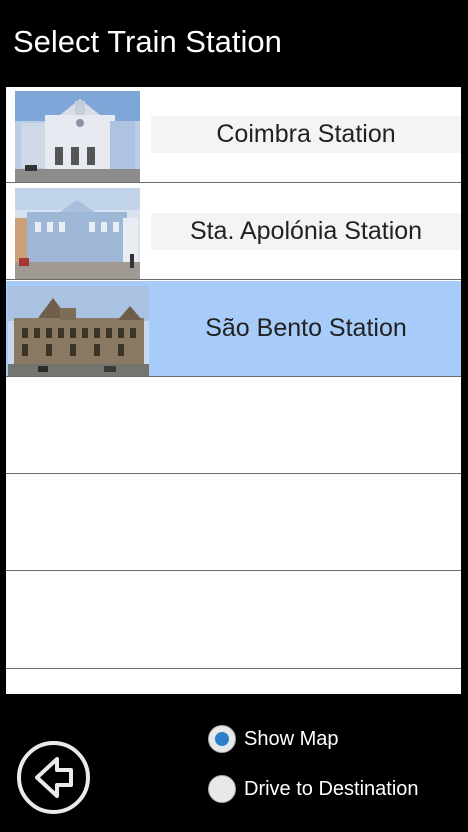  I want to click on station-row-sta-apolonia: Sta. Apolónia Station, so click(233, 232).